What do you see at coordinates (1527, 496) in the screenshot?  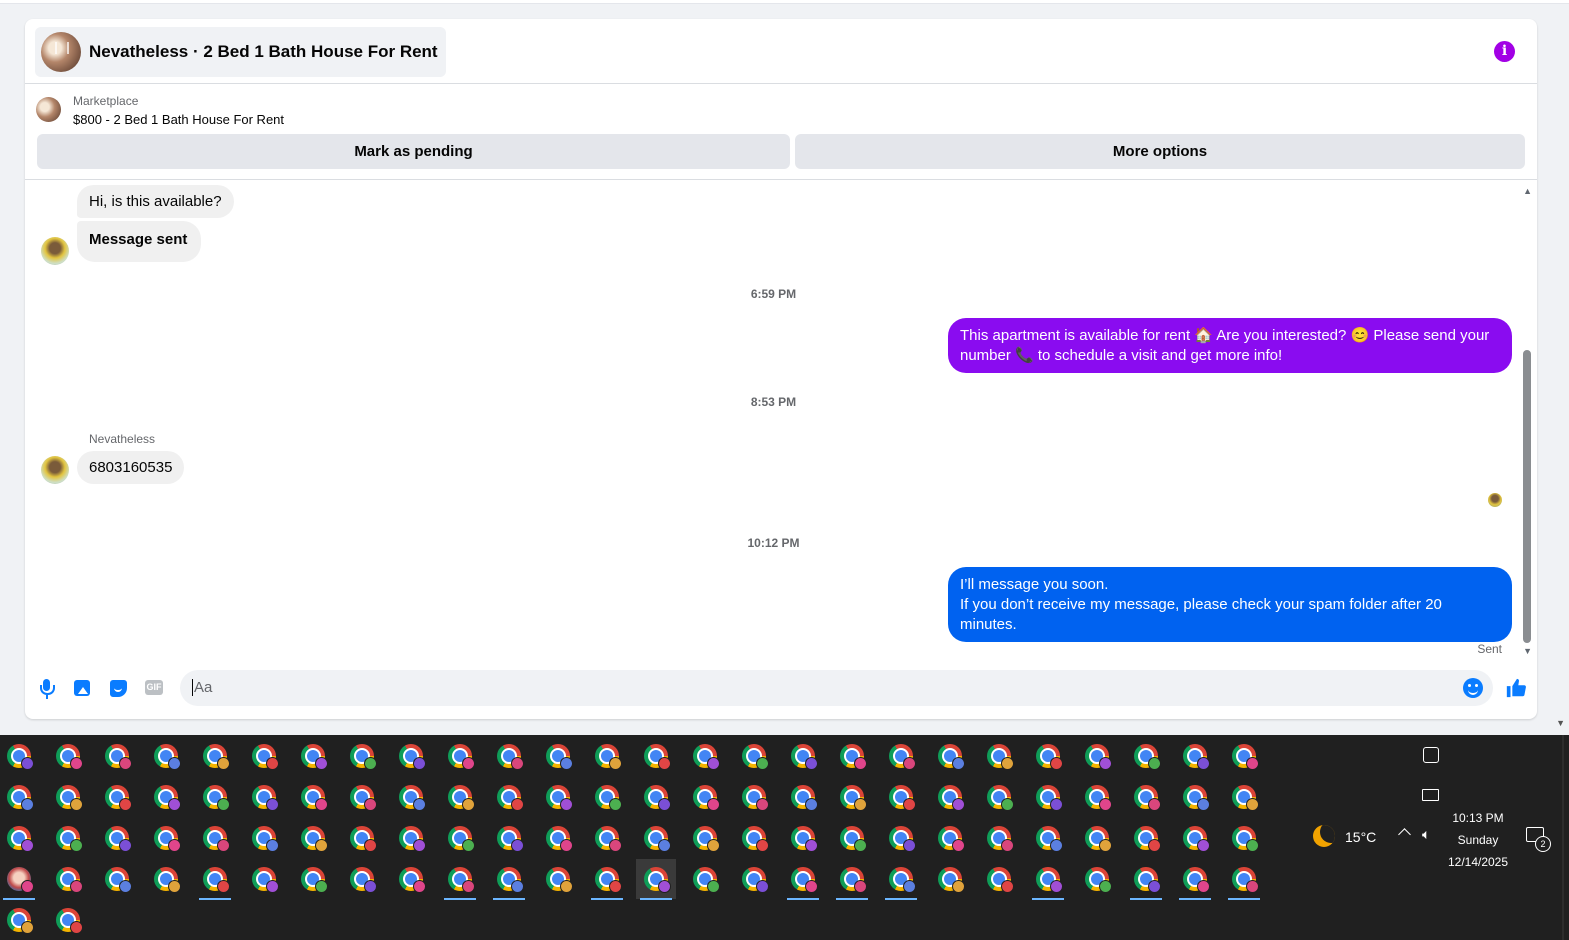 I see `scroll-thumb` at bounding box center [1527, 496].